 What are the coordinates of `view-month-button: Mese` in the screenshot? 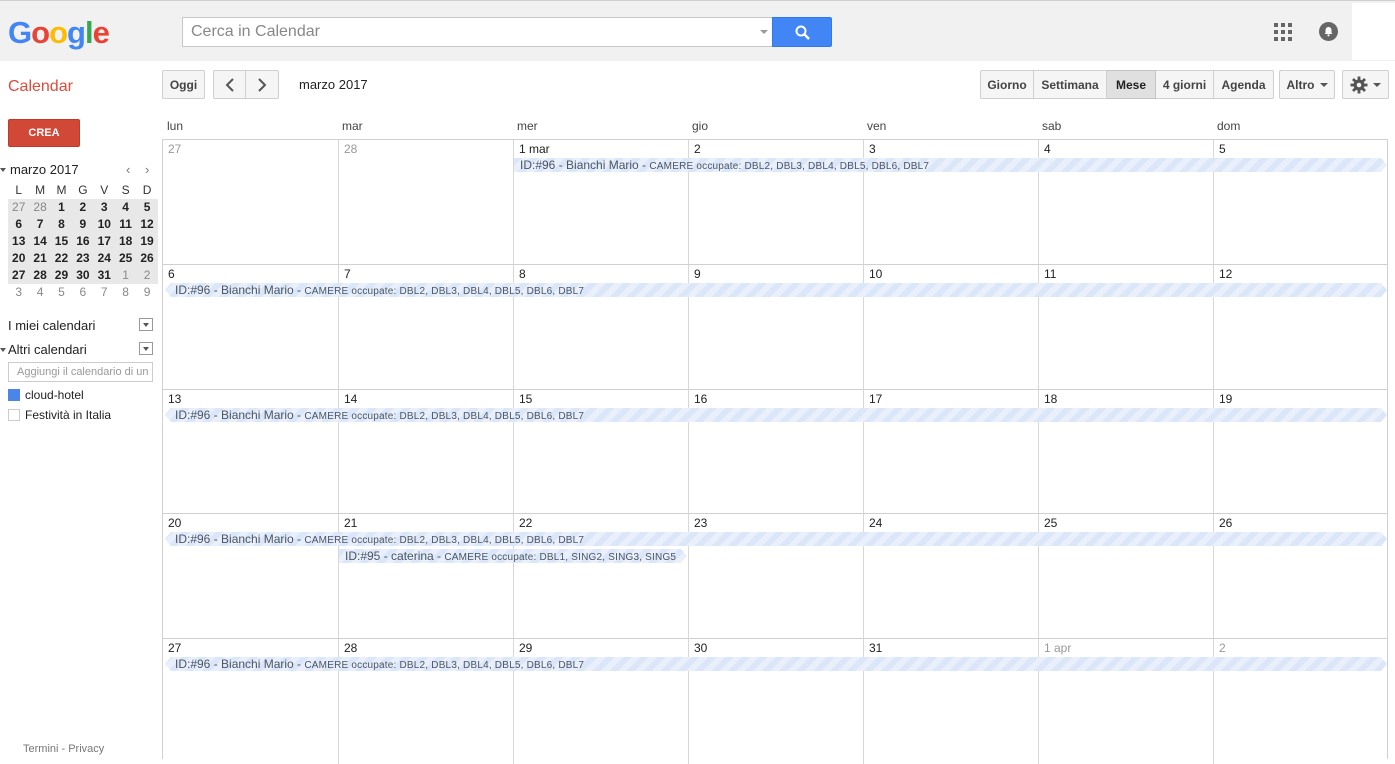 It's located at (1131, 84).